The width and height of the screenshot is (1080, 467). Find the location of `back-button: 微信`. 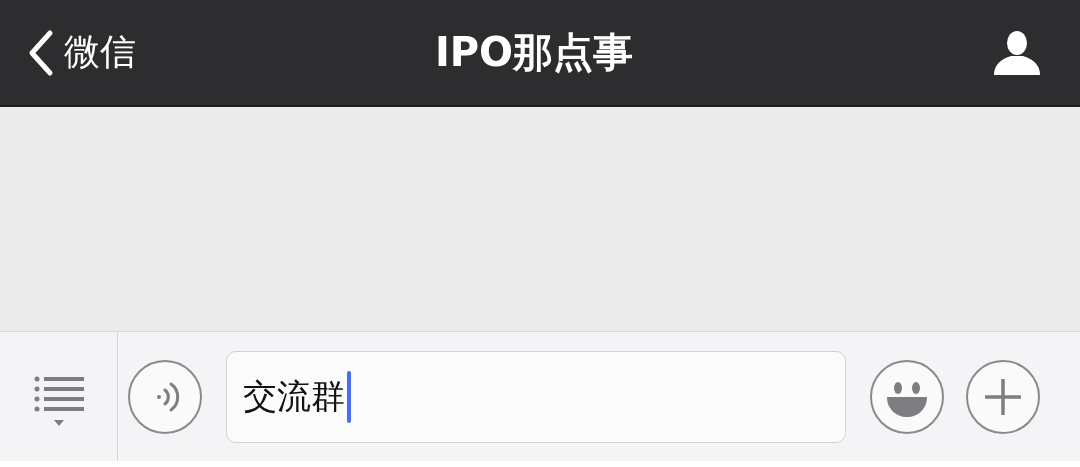

back-button: 微信 is located at coordinates (126, 52).